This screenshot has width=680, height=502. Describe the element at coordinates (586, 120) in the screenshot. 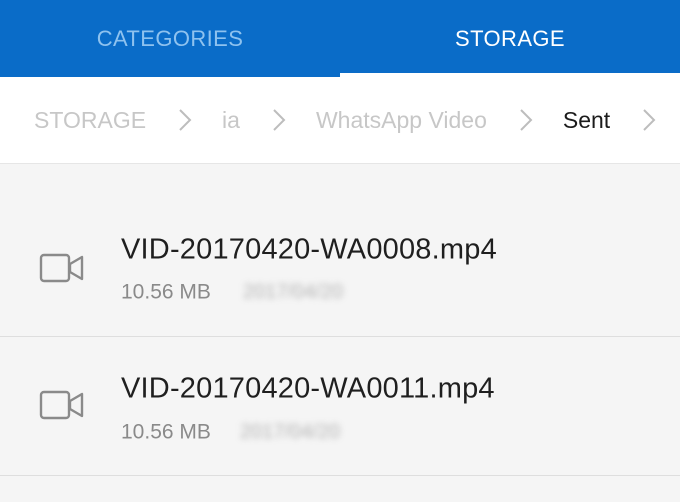

I see `breadcrumb-item-sent: Sent` at that location.